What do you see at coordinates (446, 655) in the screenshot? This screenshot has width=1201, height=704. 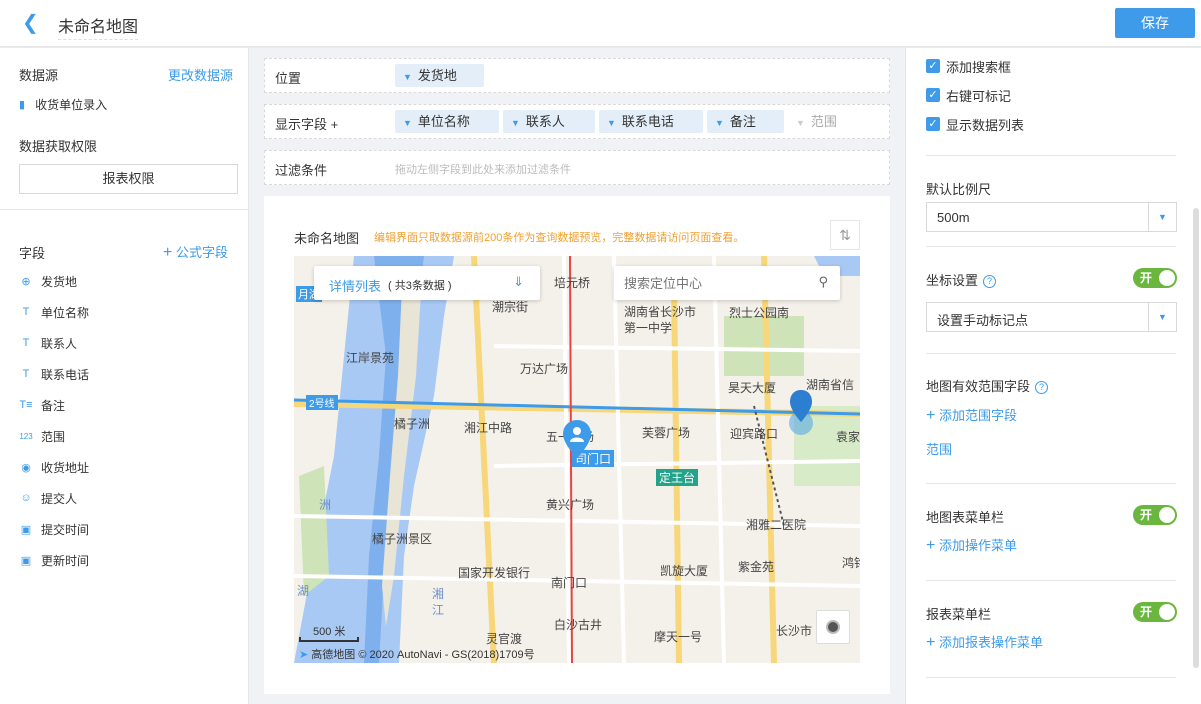 I see `attribution-text: © 2020 AutoNavi - GS(2018)1709号` at bounding box center [446, 655].